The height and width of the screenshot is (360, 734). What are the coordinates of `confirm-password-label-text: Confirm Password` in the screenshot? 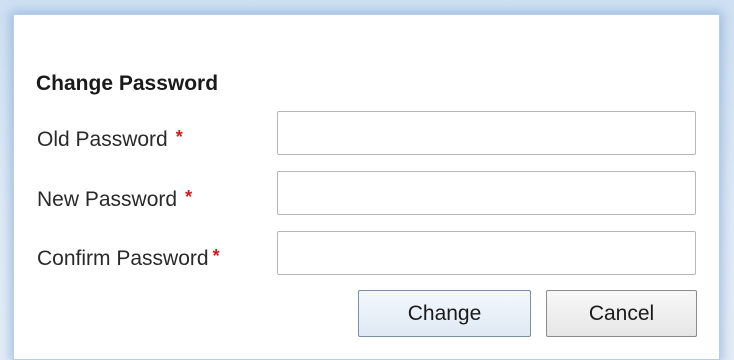 It's located at (123, 258).